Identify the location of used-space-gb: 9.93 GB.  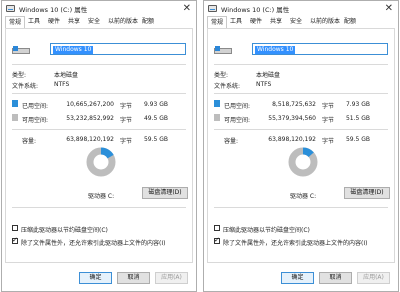
(155, 104).